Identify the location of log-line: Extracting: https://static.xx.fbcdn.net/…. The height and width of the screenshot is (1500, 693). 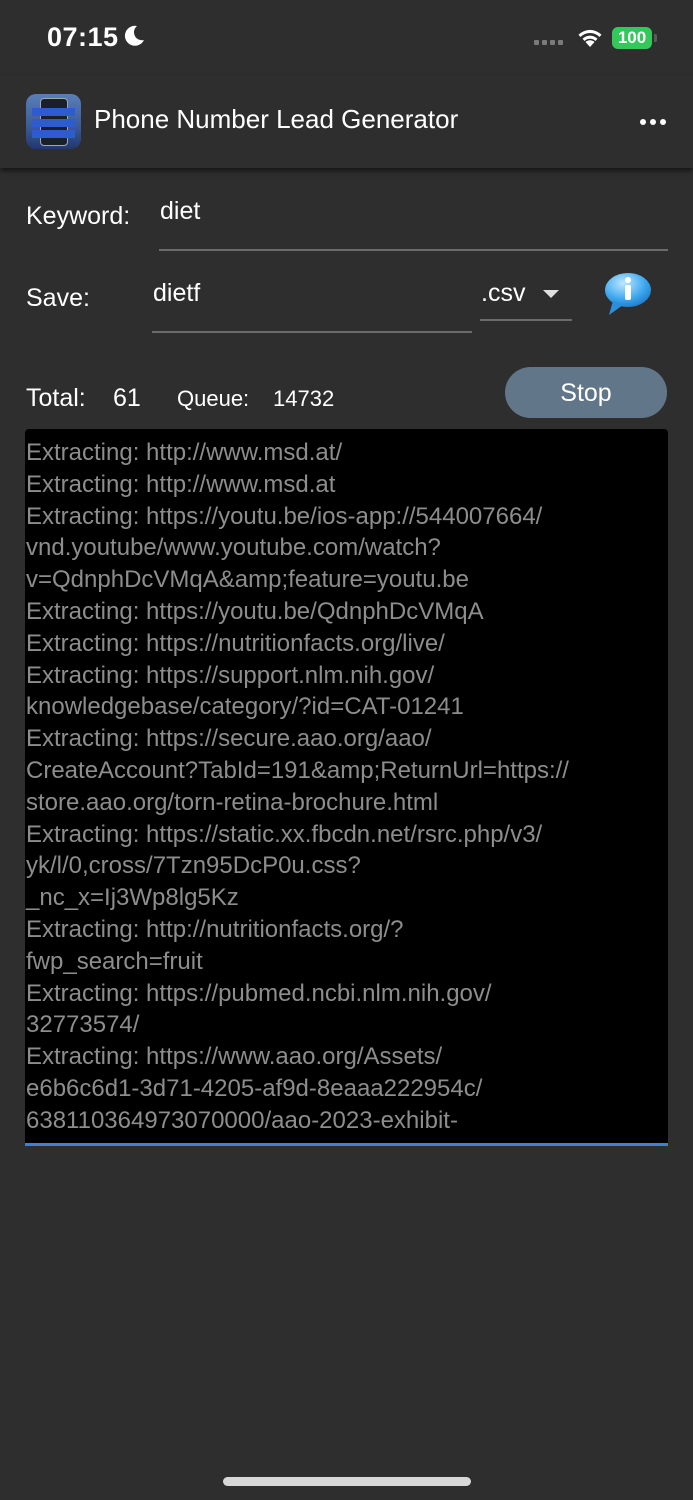
(284, 834).